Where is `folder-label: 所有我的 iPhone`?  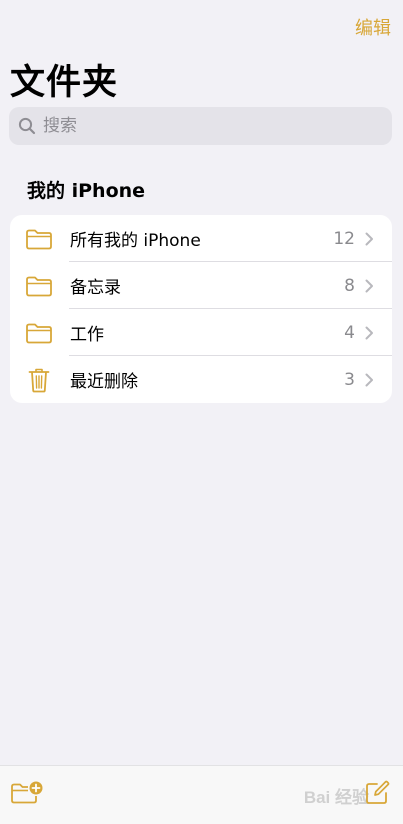 folder-label: 所有我的 iPhone is located at coordinates (135, 241).